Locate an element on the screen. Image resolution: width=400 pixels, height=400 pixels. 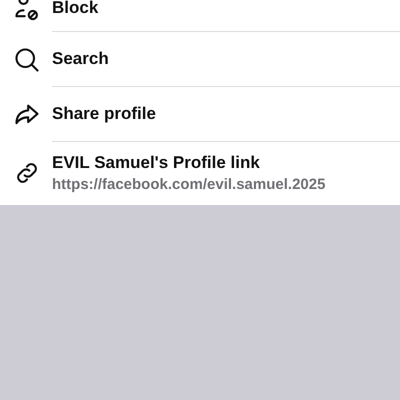
profile-url: https://facebook.com/evil.samuel.2025 is located at coordinates (189, 185).